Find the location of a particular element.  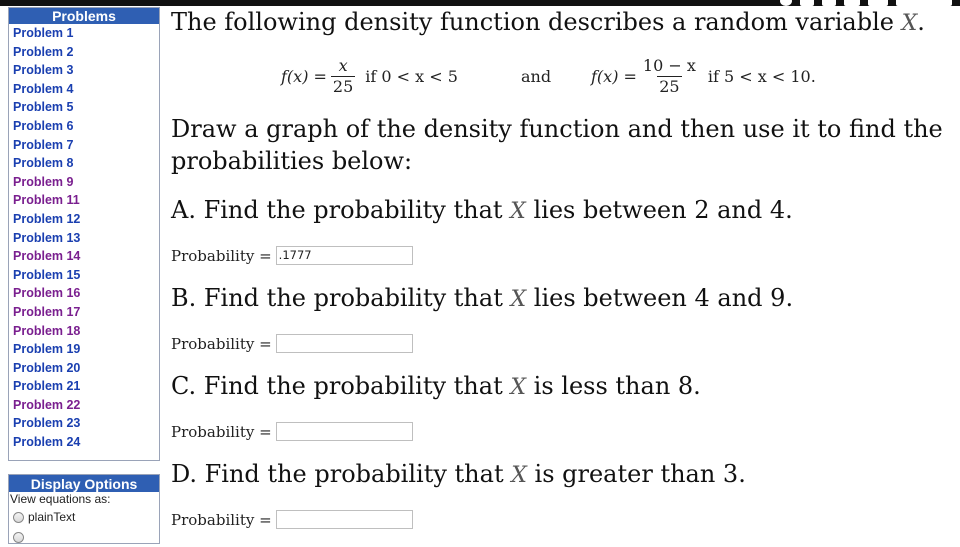

problem-link: Problem 20 is located at coordinates (86, 368).